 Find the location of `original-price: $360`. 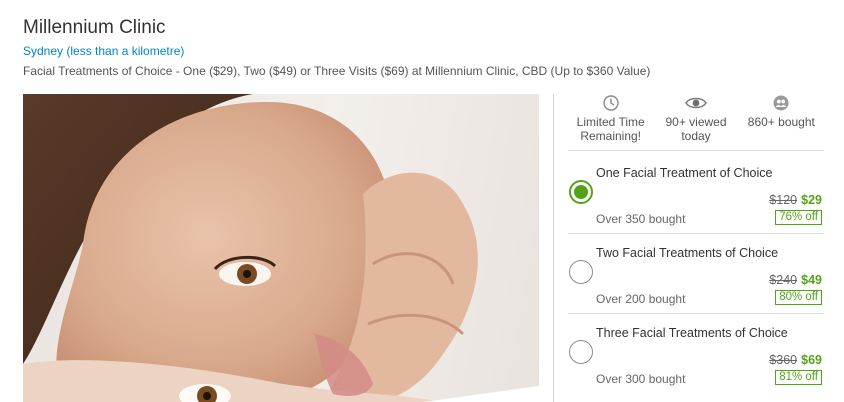

original-price: $360 is located at coordinates (783, 360).